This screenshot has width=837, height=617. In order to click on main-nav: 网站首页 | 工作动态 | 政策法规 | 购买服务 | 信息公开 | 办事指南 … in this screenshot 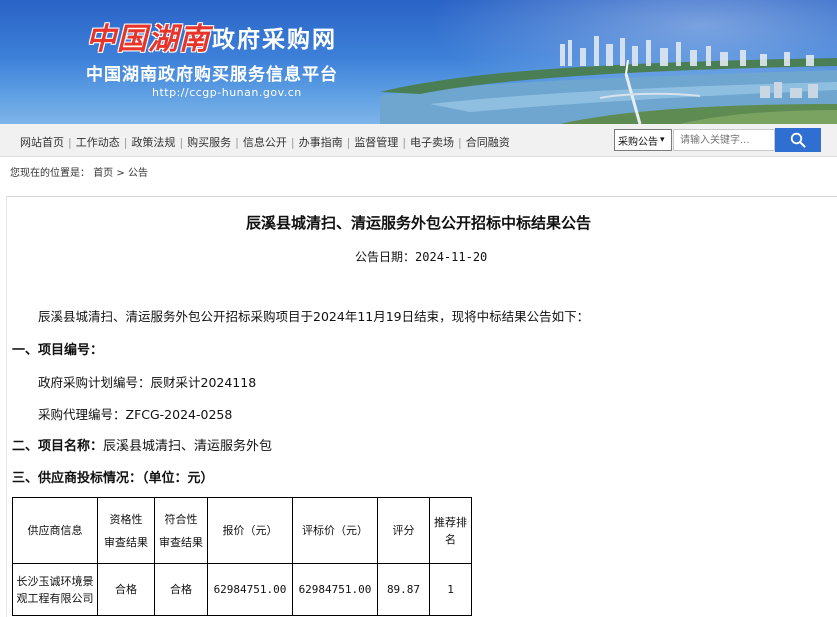, I will do `click(265, 142)`.